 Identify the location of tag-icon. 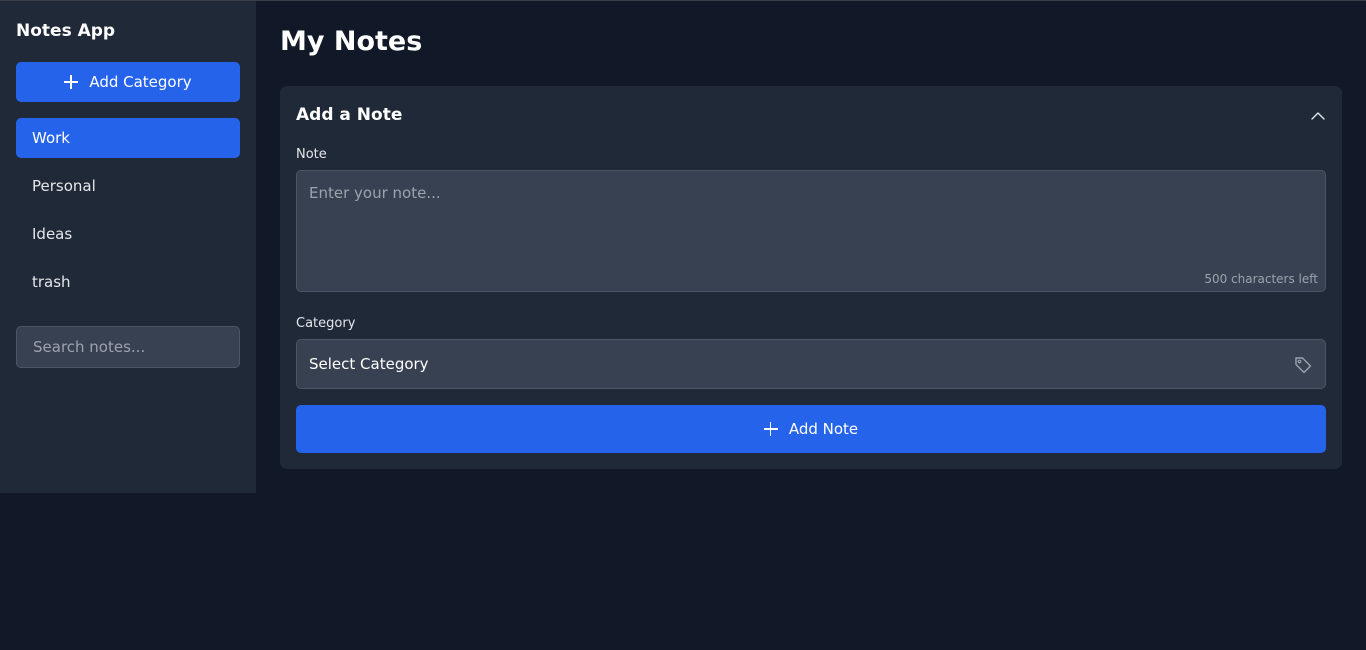
(1303, 365).